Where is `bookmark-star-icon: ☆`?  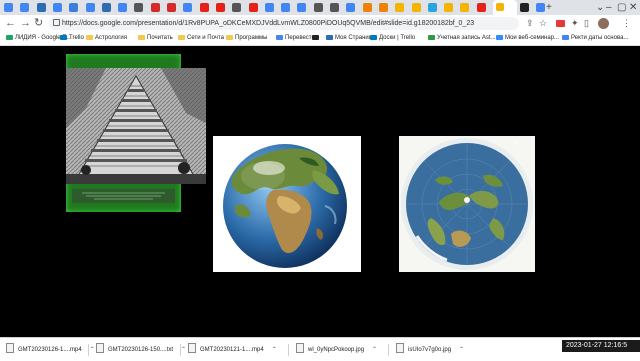 bookmark-star-icon: ☆ is located at coordinates (543, 23).